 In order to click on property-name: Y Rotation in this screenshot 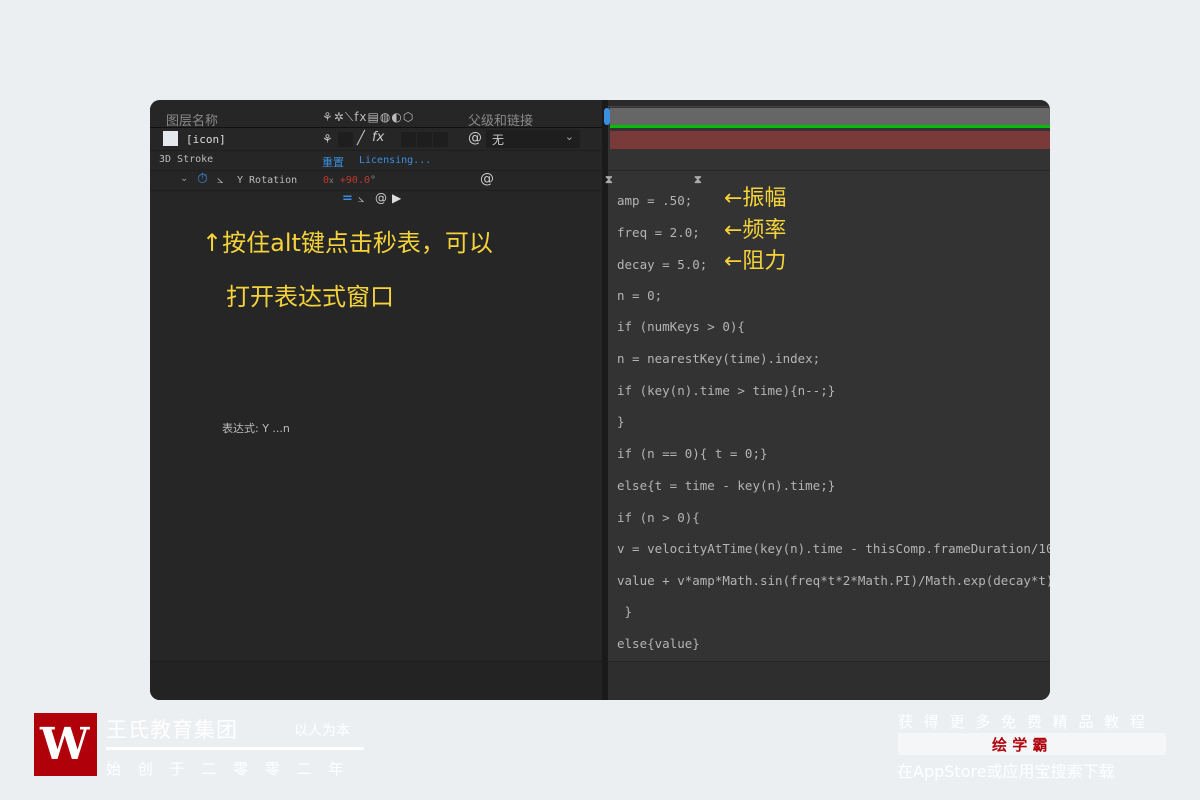, I will do `click(267, 180)`.